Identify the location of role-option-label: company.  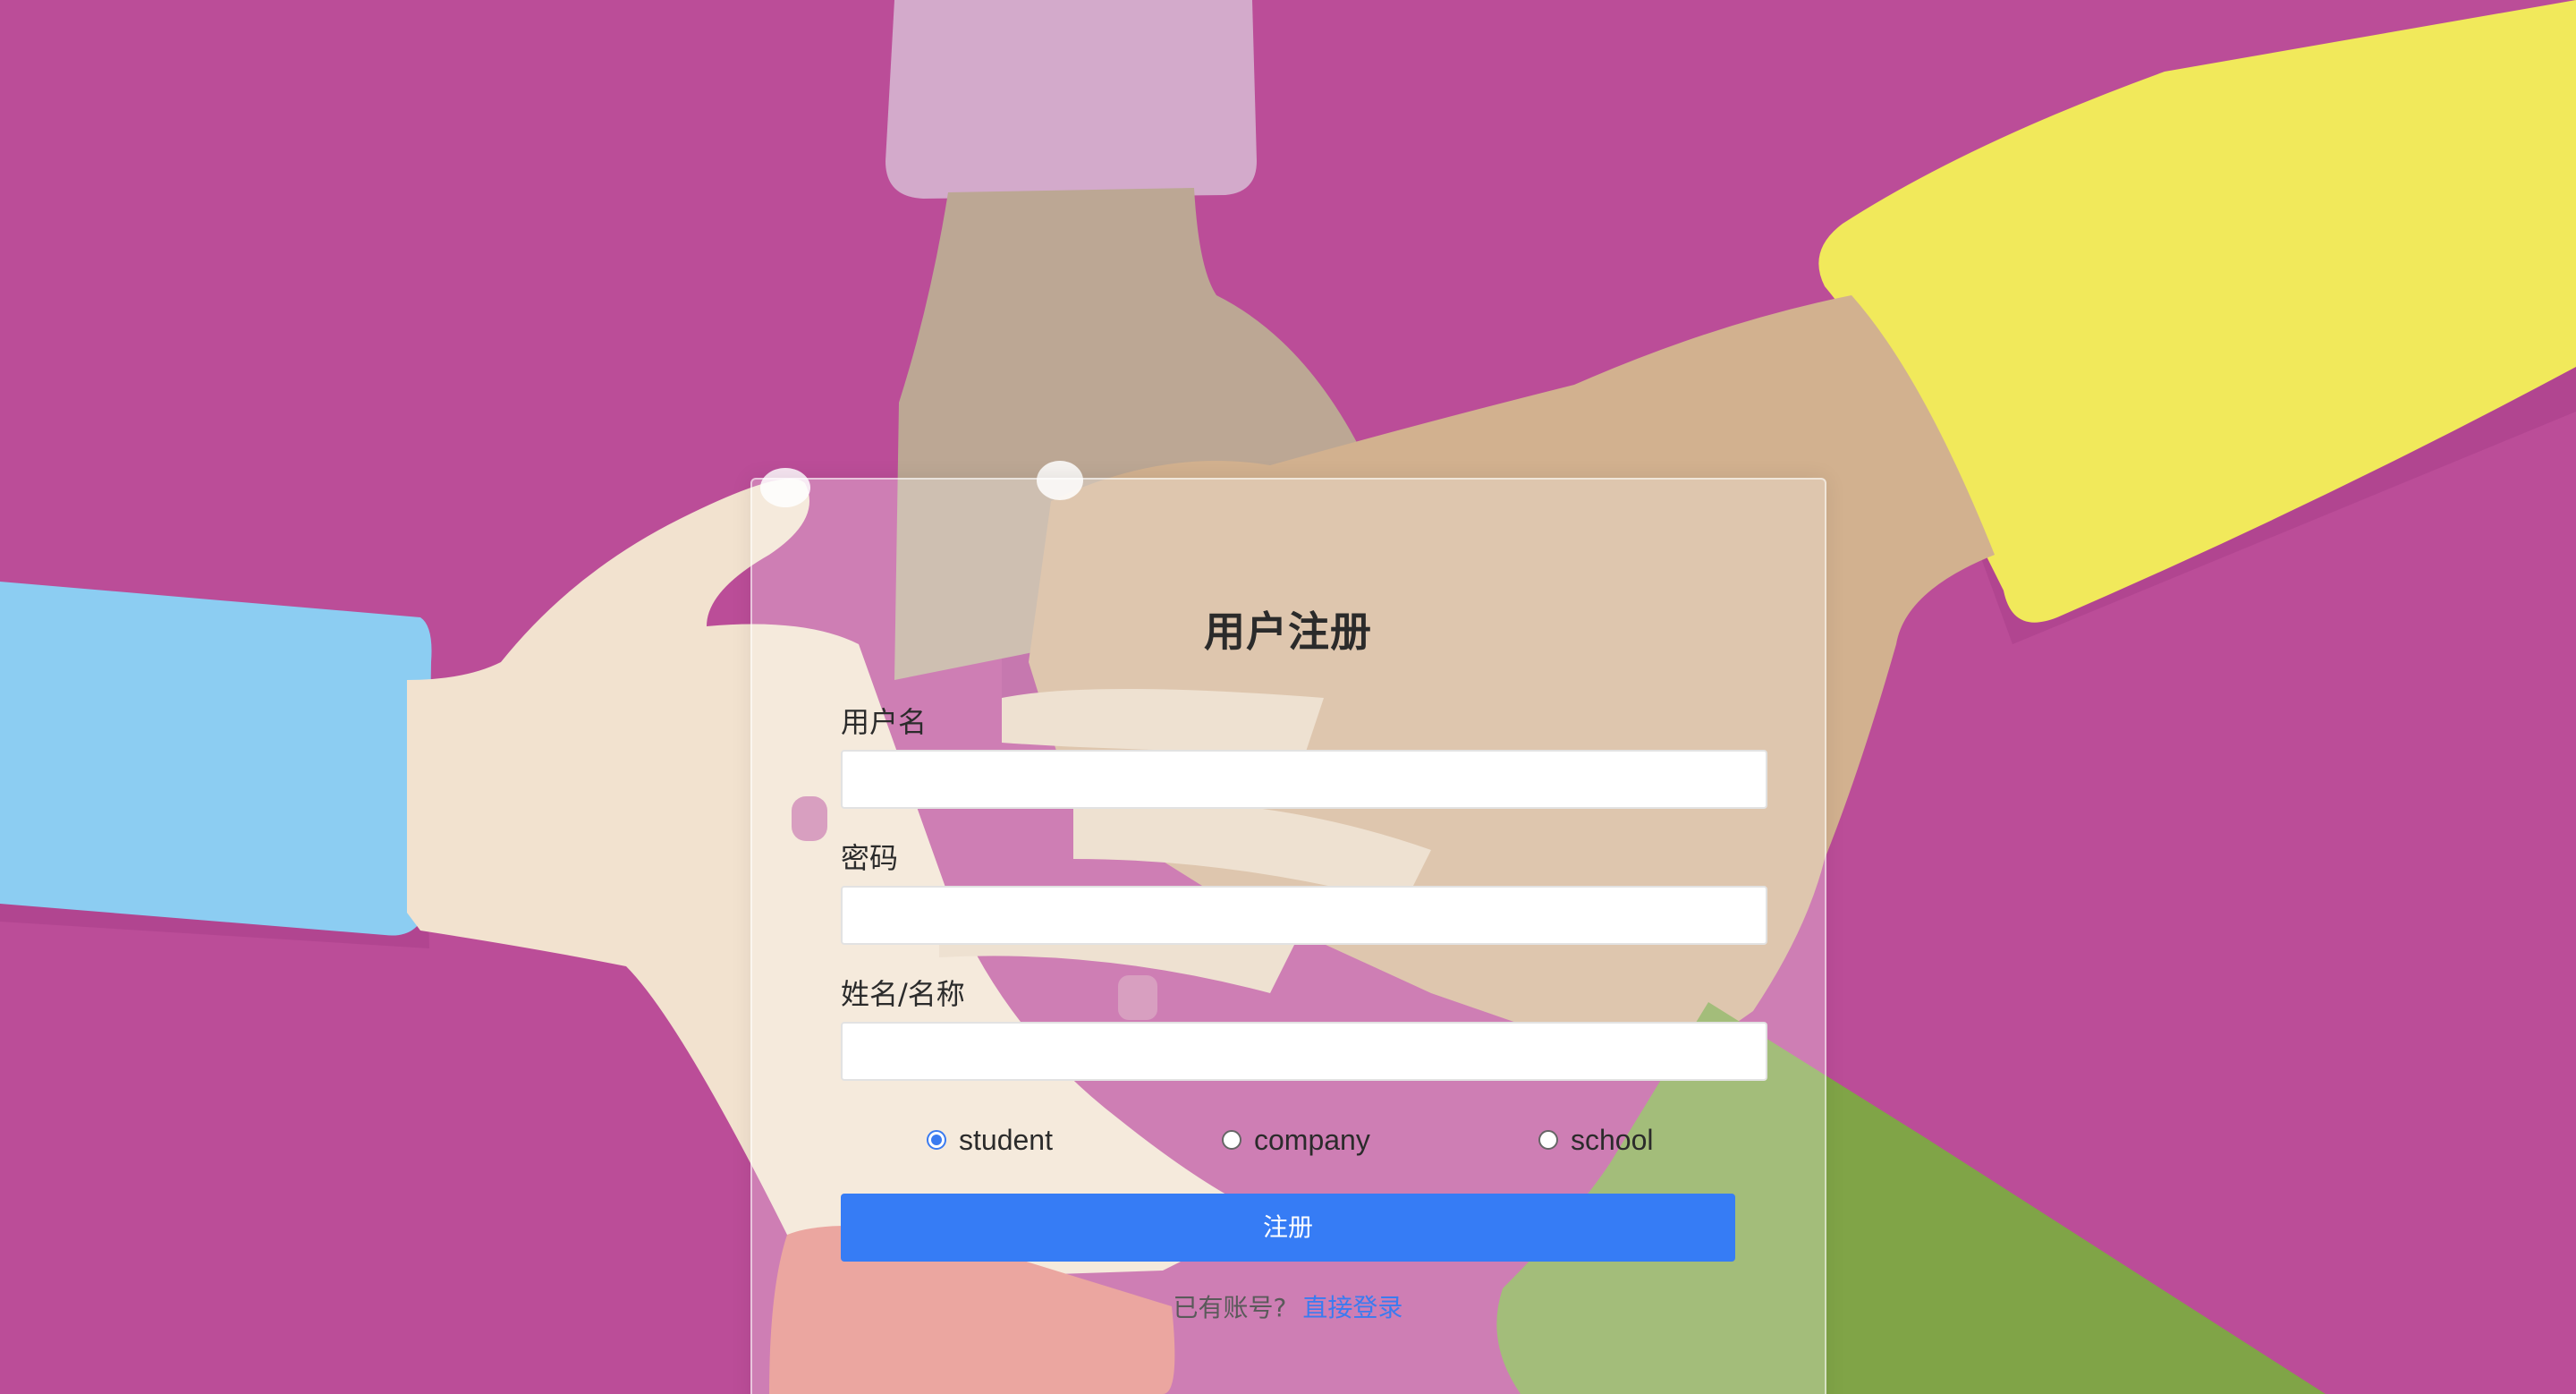
(1312, 1139).